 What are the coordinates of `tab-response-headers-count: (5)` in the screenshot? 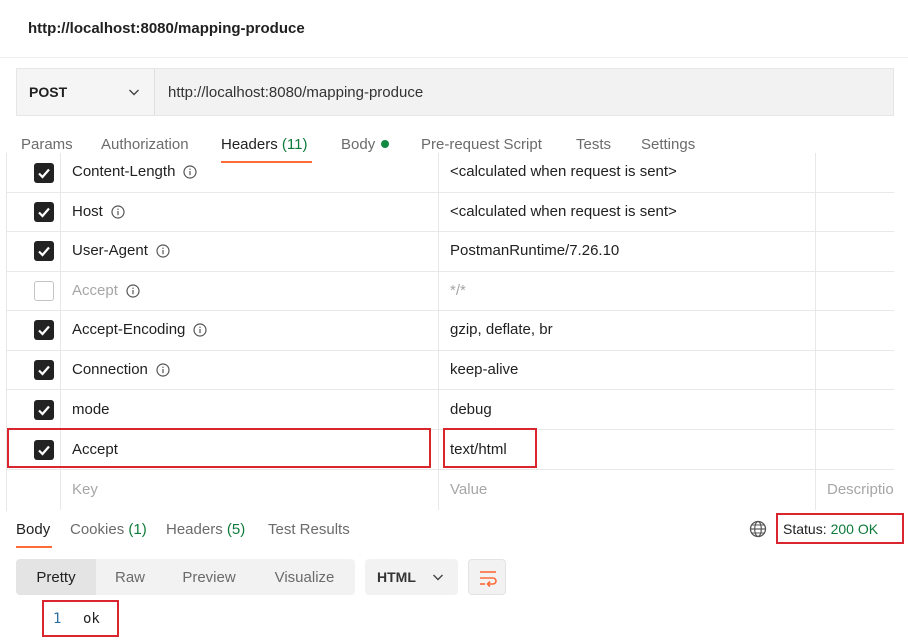 It's located at (236, 529).